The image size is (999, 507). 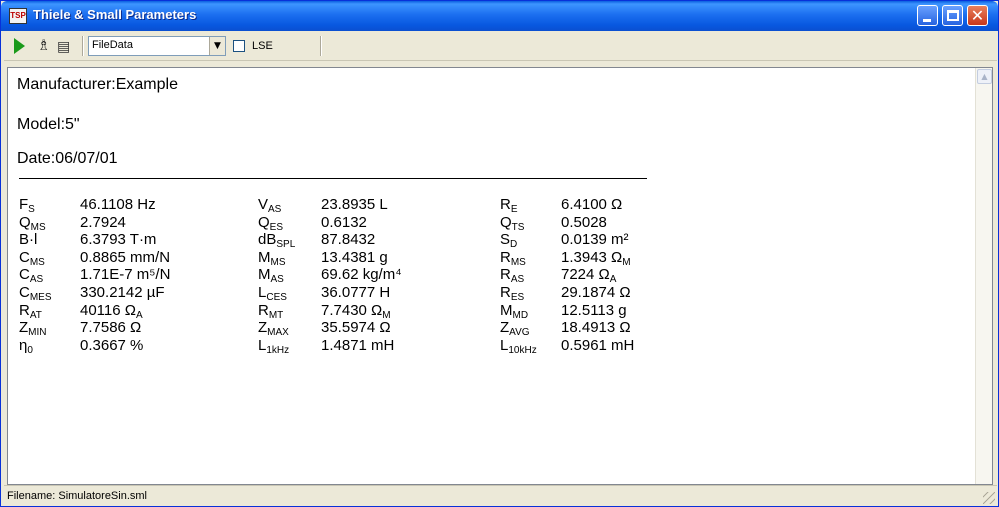 What do you see at coordinates (927, 20) in the screenshot?
I see `minimize-icon` at bounding box center [927, 20].